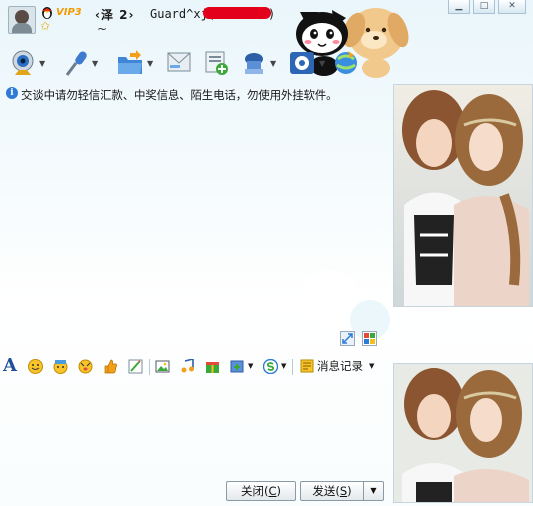 The image size is (533, 506). What do you see at coordinates (254, 63) in the screenshot?
I see `remote-icon` at bounding box center [254, 63].